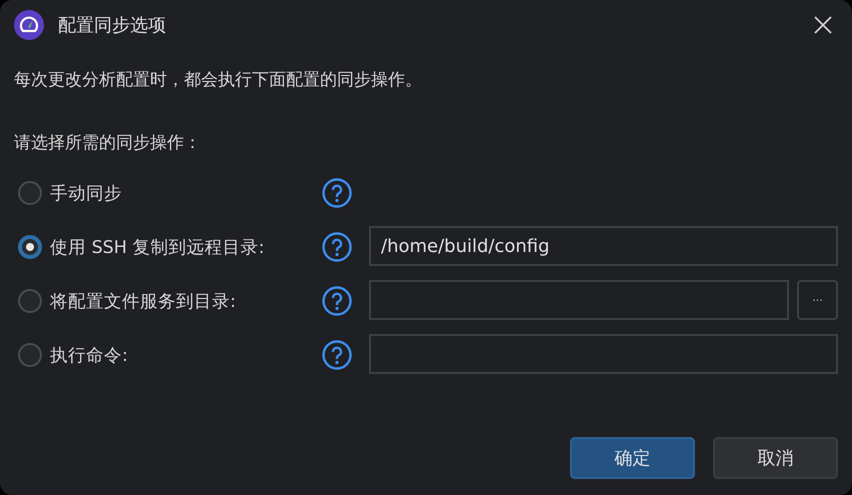 The image size is (852, 495). Describe the element at coordinates (775, 458) in the screenshot. I see `cancel-button: 取消` at that location.